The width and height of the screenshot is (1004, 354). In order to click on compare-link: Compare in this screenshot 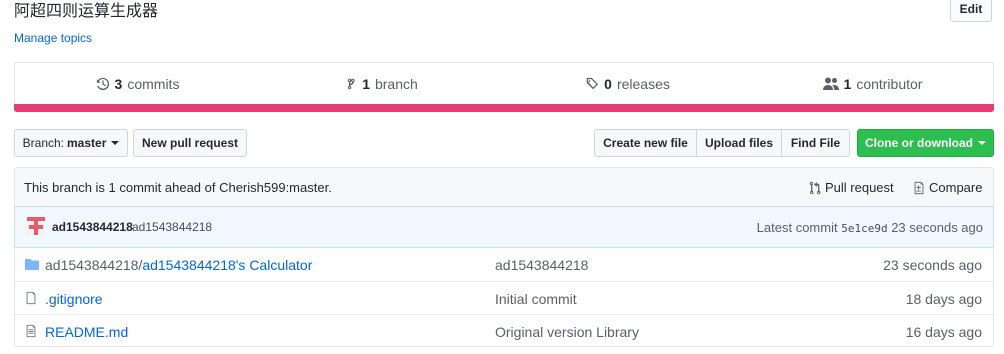, I will do `click(947, 187)`.